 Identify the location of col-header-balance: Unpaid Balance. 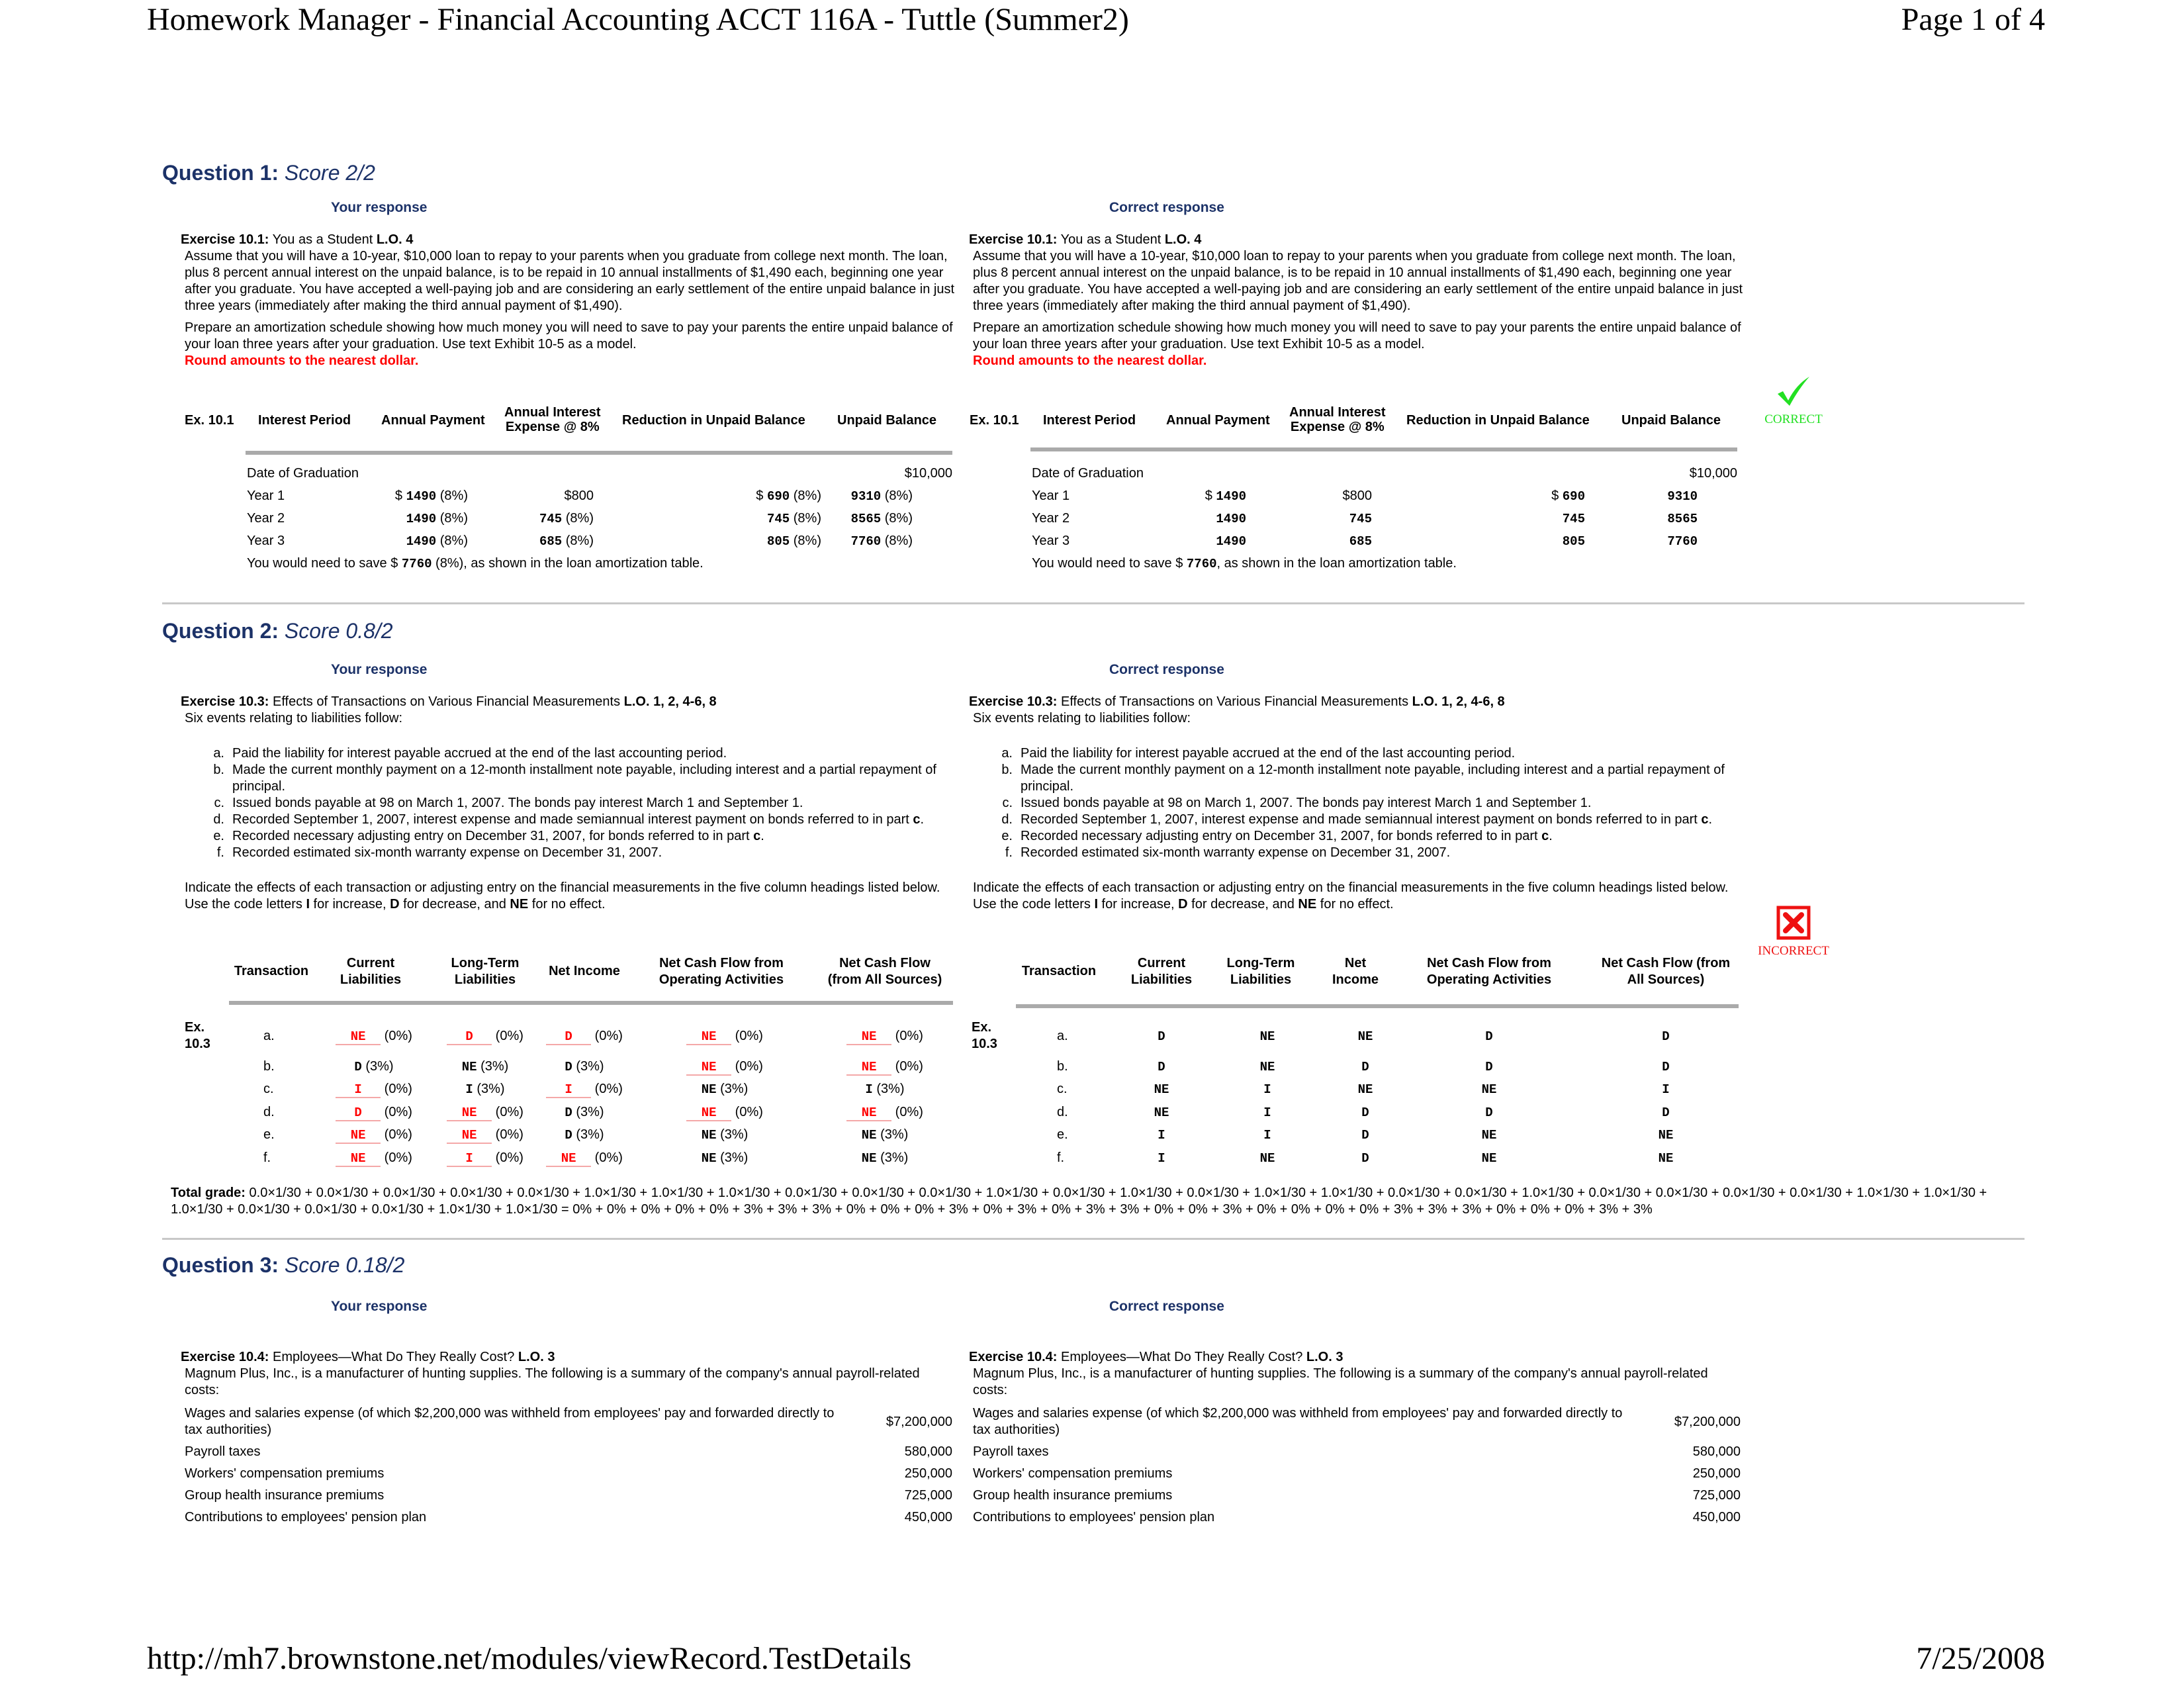
(887, 420).